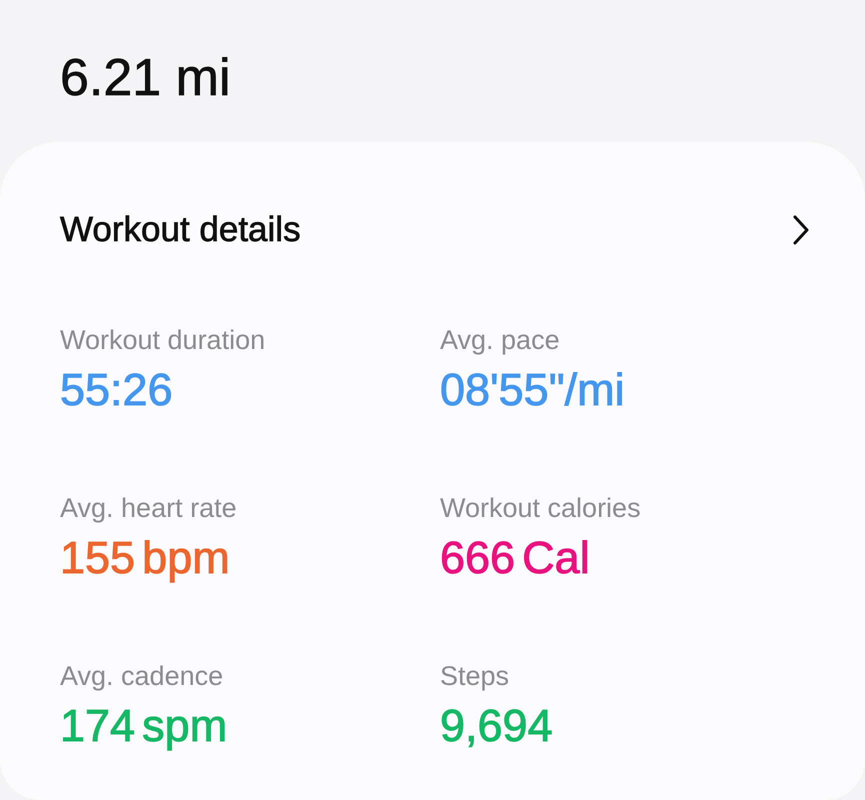  What do you see at coordinates (500, 340) in the screenshot?
I see `stat-label: Avg. pace` at bounding box center [500, 340].